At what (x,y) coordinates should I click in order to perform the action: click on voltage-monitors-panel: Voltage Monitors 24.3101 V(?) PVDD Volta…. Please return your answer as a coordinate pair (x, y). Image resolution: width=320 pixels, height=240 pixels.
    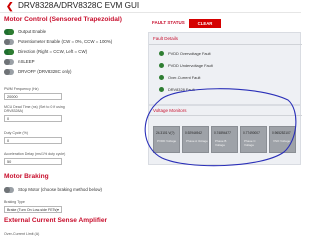
    Looking at the image, I should click on (225, 135).